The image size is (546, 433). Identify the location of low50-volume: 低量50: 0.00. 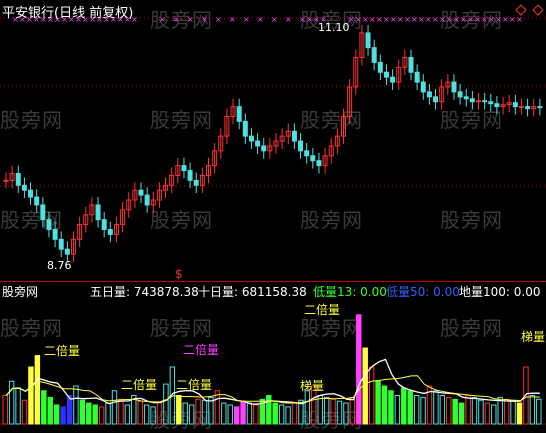
(423, 292).